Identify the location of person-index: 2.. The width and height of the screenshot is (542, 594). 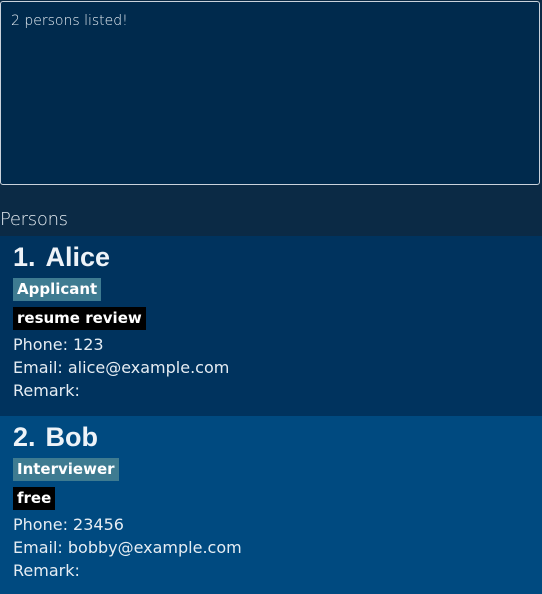
(24, 437).